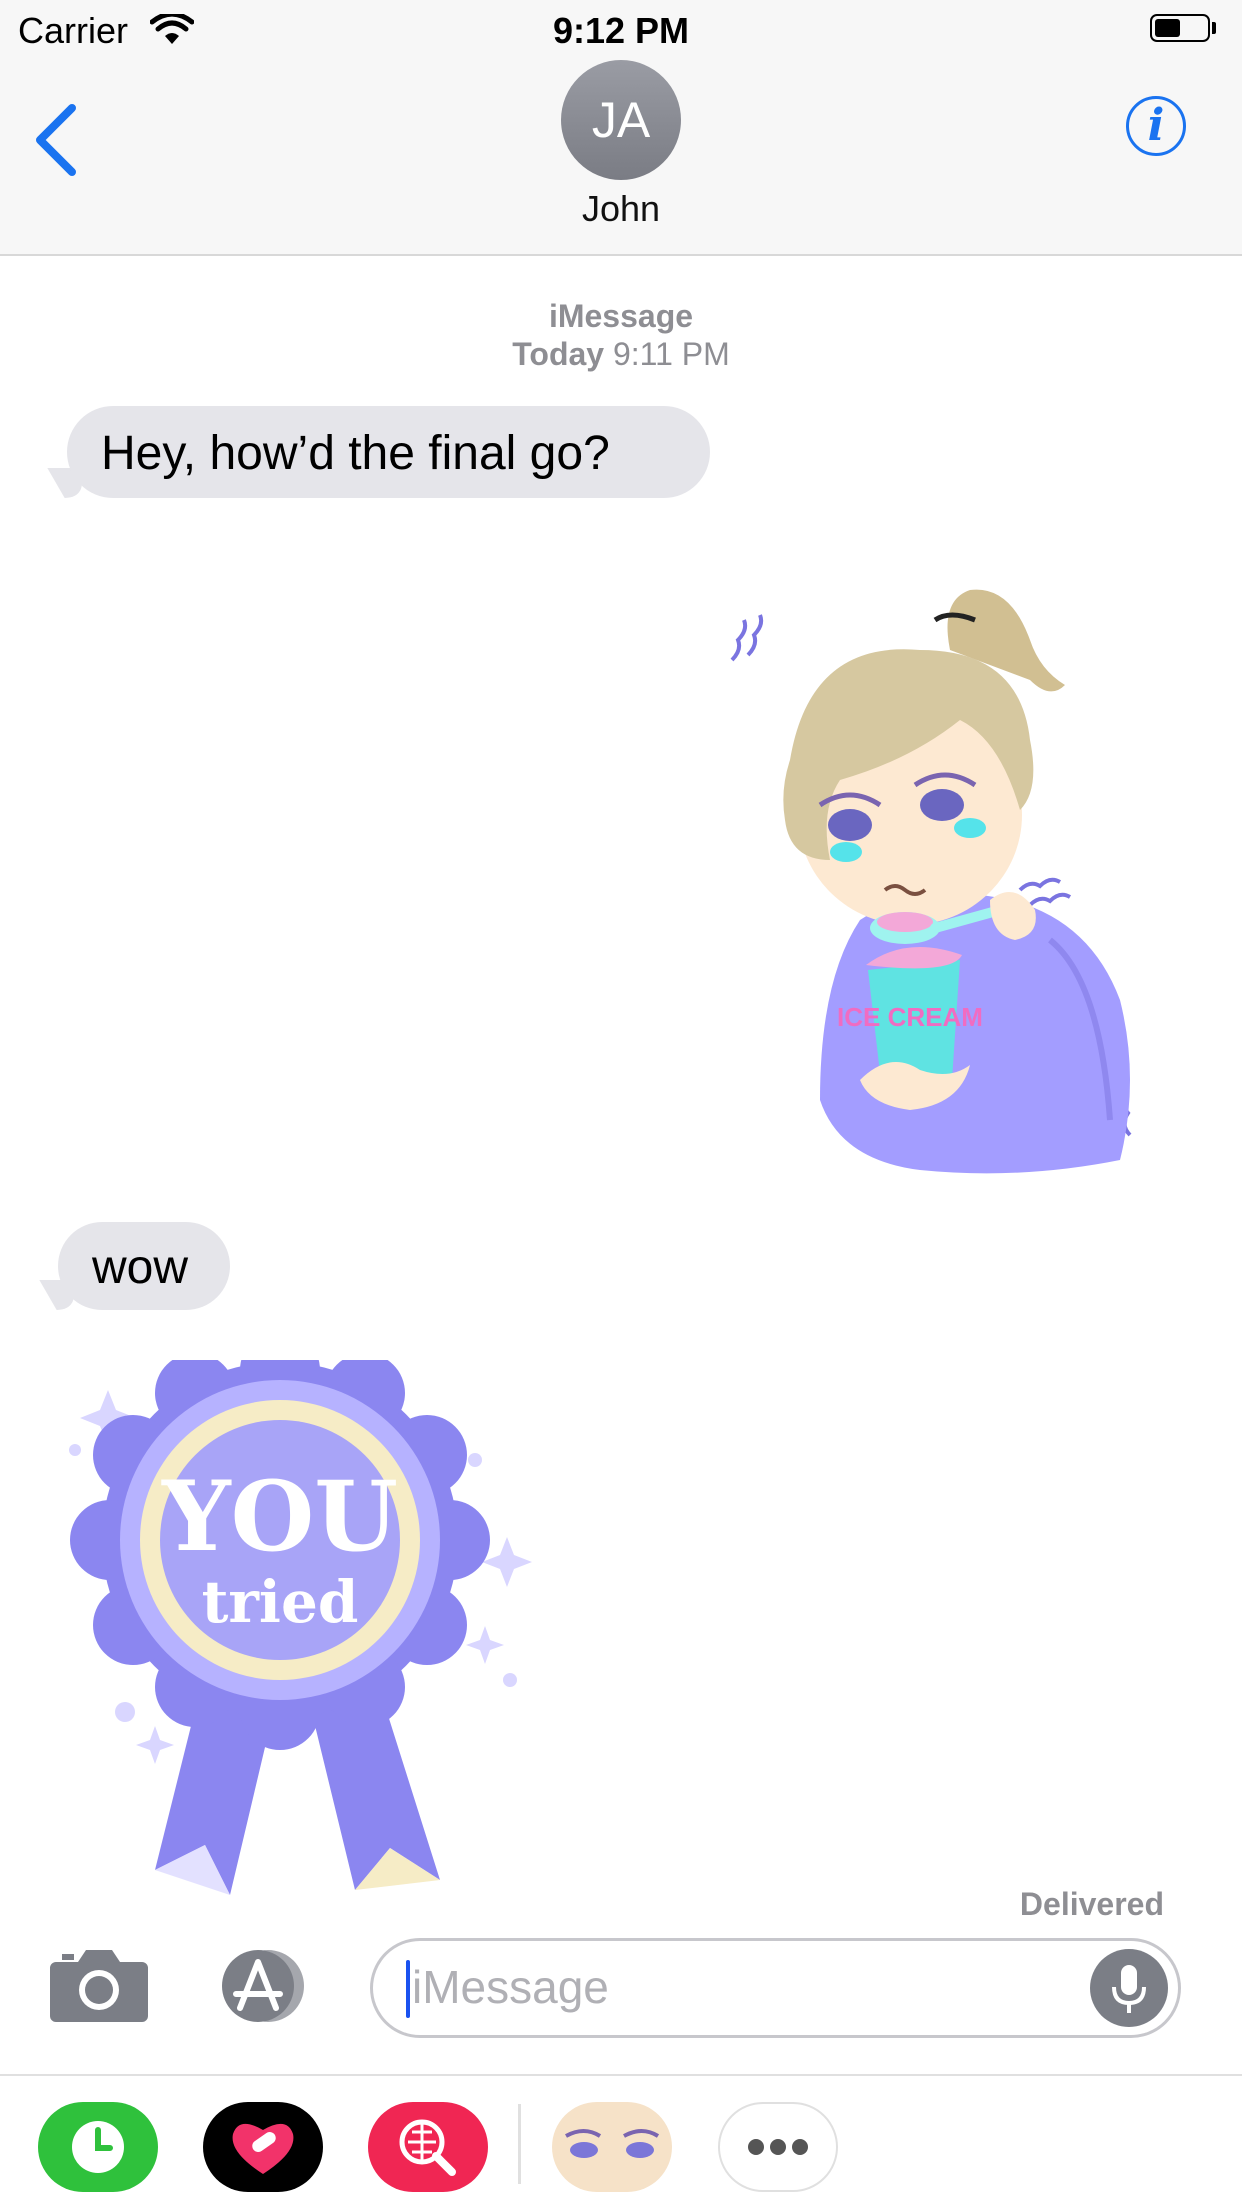 Image resolution: width=1242 pixels, height=2208 pixels. I want to click on thread-timestamp: Today 9:11 PM, so click(621, 354).